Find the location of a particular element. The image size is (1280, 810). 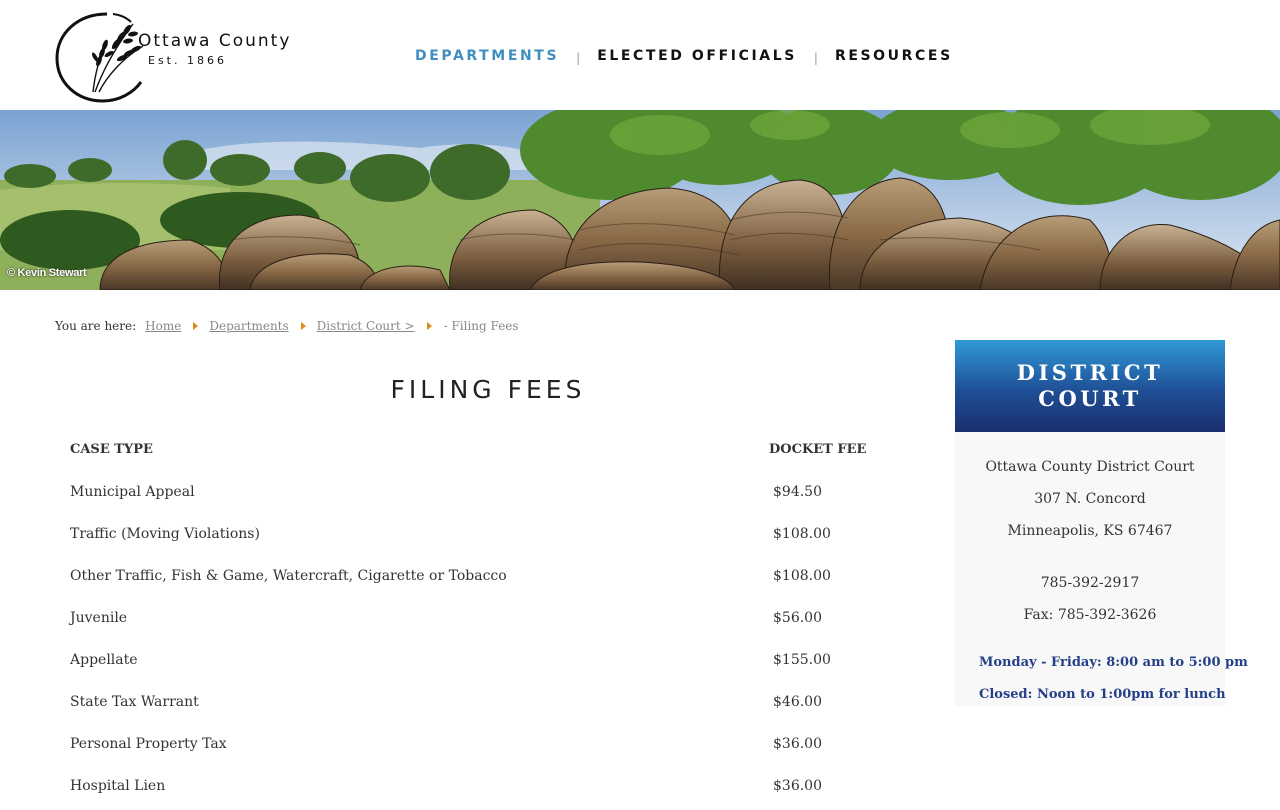

docket-fee-cell: $56.00 is located at coordinates (797, 618).